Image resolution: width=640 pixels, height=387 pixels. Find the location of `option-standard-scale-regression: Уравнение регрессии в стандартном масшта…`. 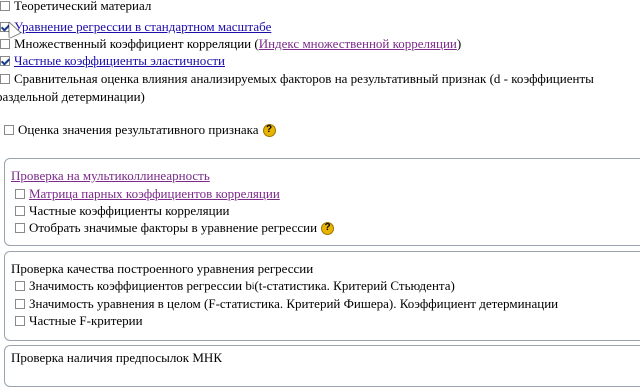

option-standard-scale-regression: Уравнение регрессии в стандартном масшта… is located at coordinates (135, 27).